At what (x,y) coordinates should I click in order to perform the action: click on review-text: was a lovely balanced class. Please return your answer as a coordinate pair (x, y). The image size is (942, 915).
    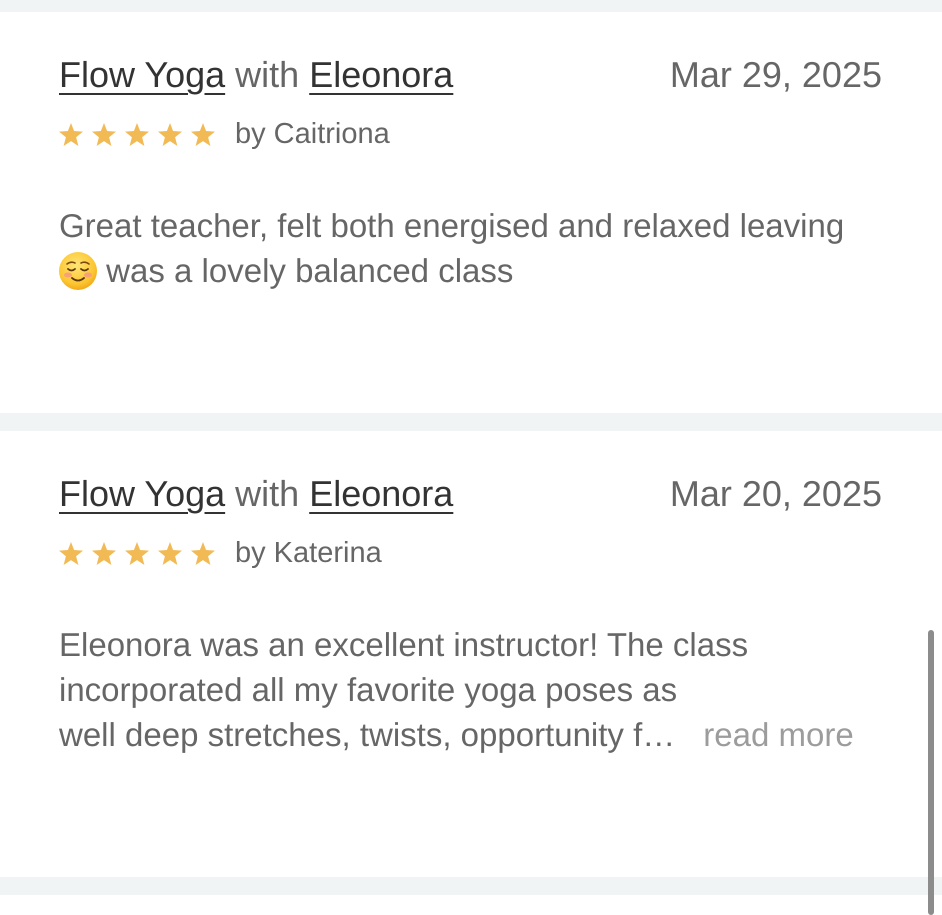
    Looking at the image, I should click on (310, 270).